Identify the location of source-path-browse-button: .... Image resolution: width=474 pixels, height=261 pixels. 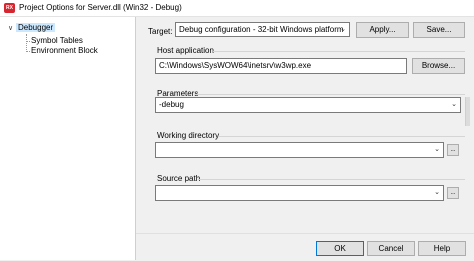
(453, 193).